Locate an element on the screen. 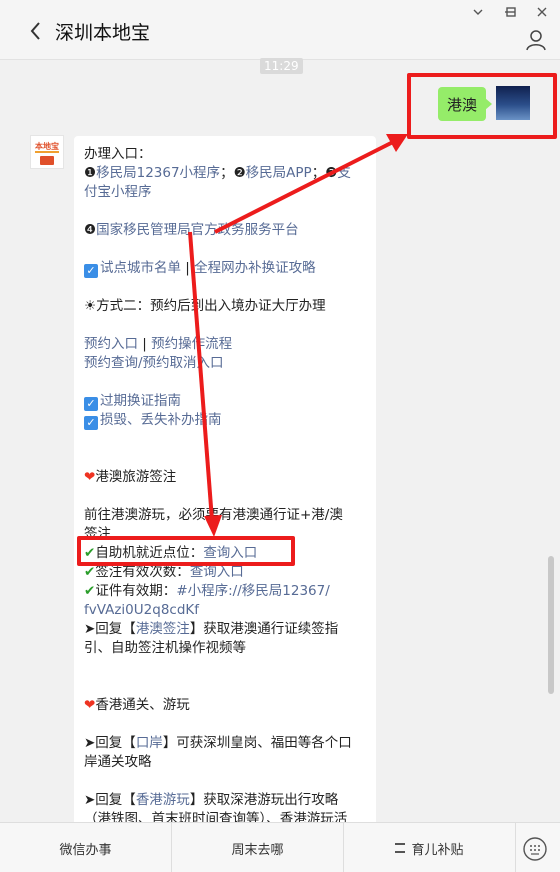 This screenshot has width=560, height=872. link-immigration-app: 移民局APP is located at coordinates (279, 173).